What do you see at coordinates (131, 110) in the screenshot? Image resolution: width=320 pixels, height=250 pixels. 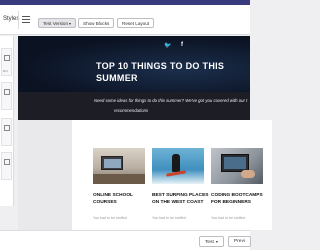 I see `intro-line: recommendations` at bounding box center [131, 110].